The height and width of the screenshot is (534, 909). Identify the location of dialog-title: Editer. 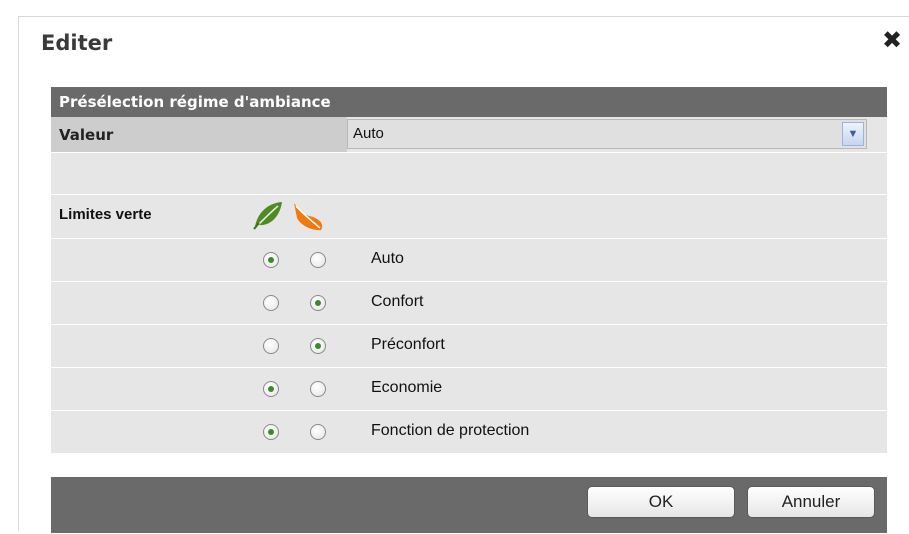
(77, 43).